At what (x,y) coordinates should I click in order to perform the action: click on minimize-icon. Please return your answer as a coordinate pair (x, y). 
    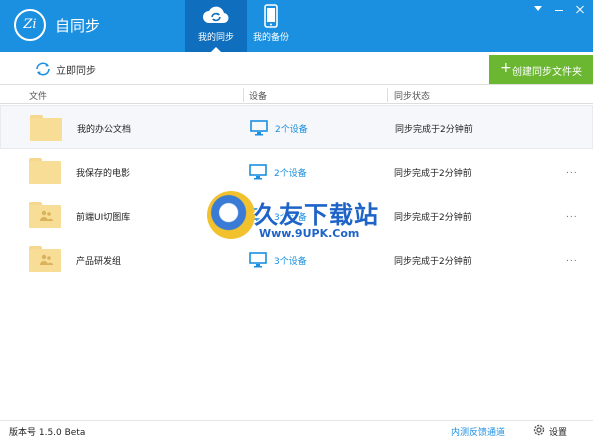
    Looking at the image, I should click on (559, 9).